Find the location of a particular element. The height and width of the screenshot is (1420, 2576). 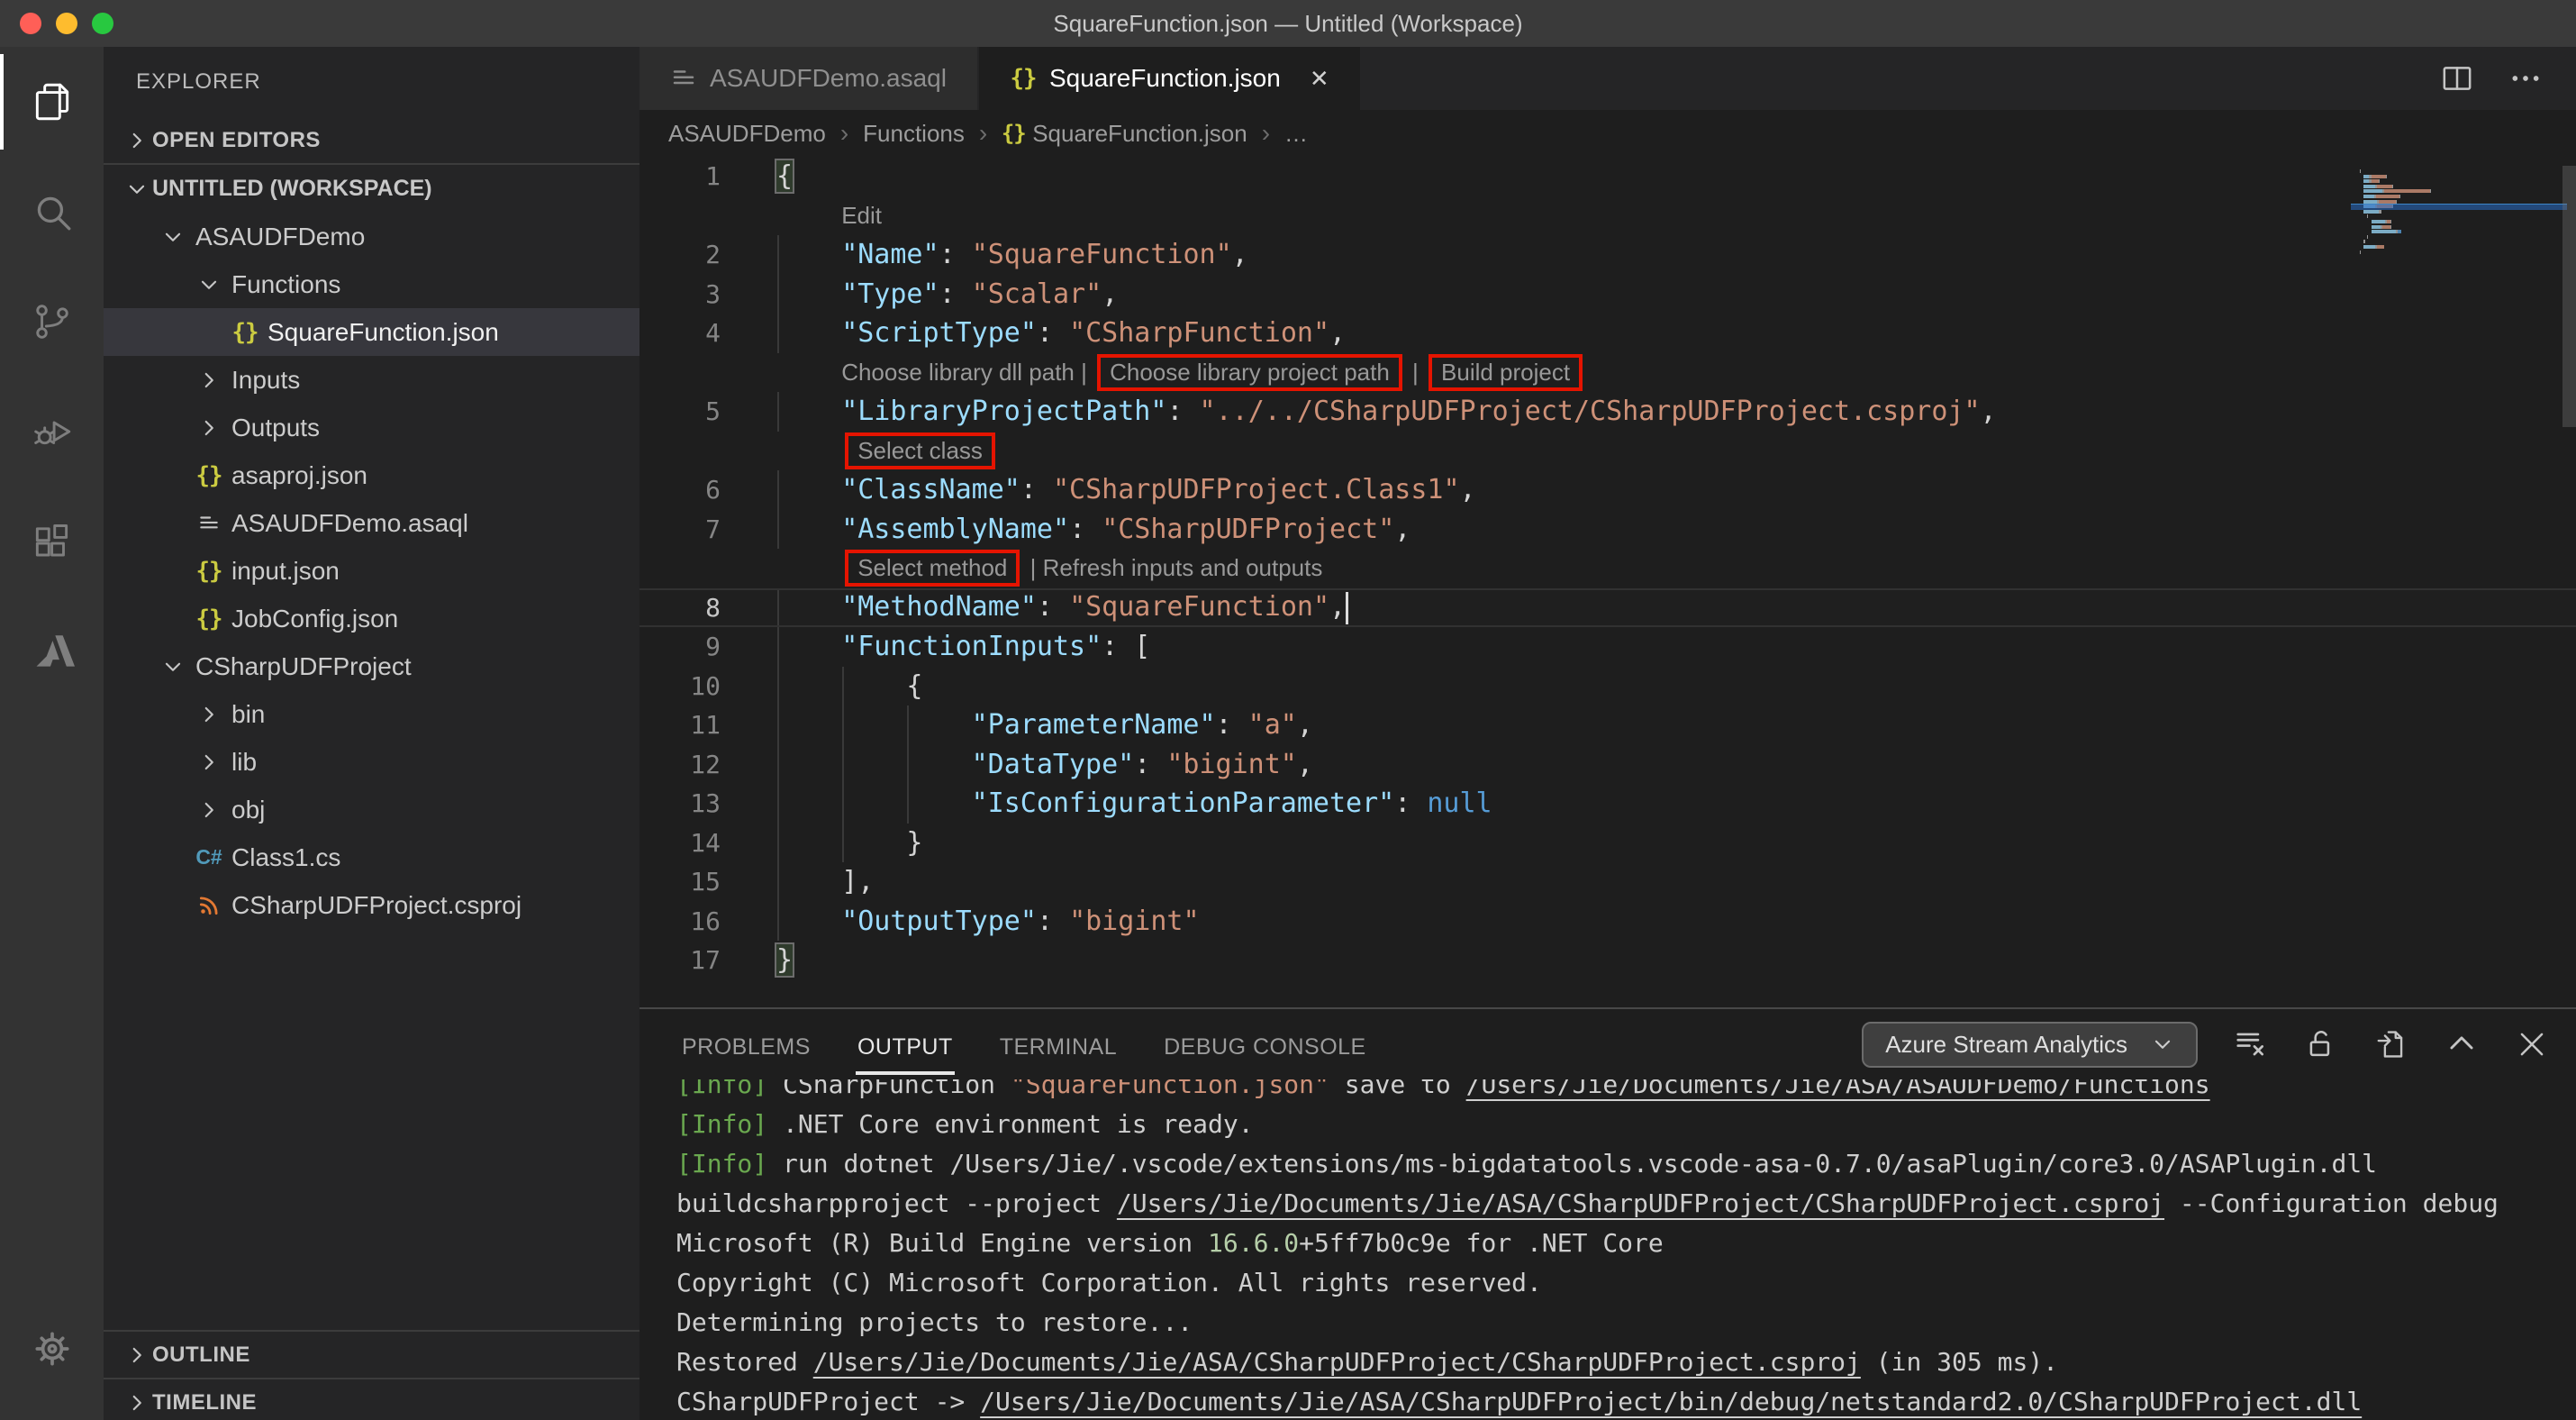

code-line-10: 10{ is located at coordinates (1607, 685).